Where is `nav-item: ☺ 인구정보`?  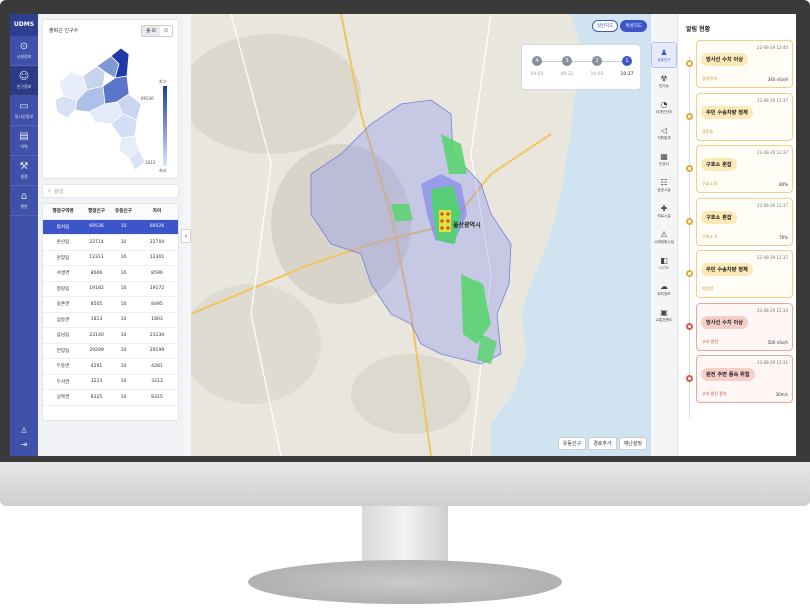 nav-item: ☺ 인구정보 is located at coordinates (24, 81).